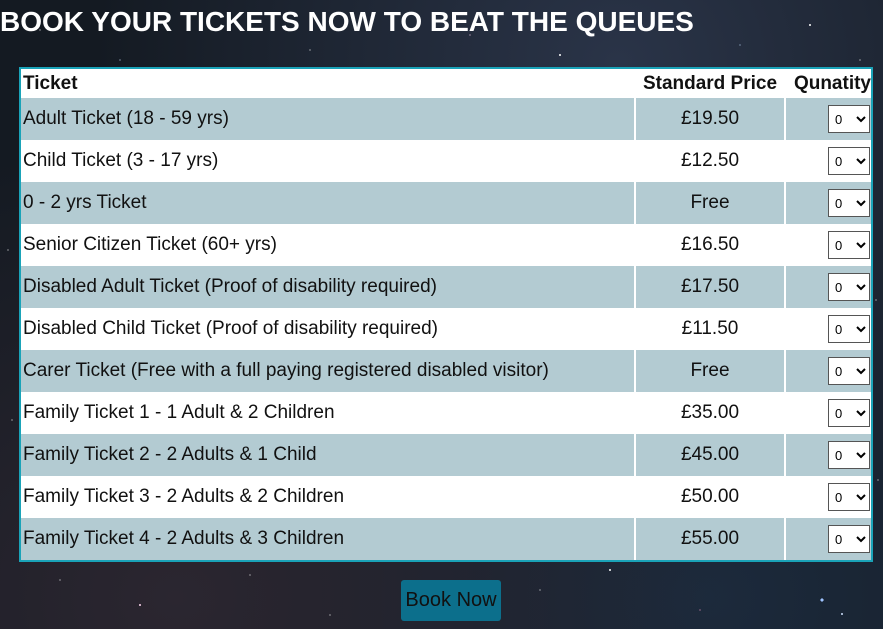  Describe the element at coordinates (451, 600) in the screenshot. I see `book-now-button: Book Now` at that location.